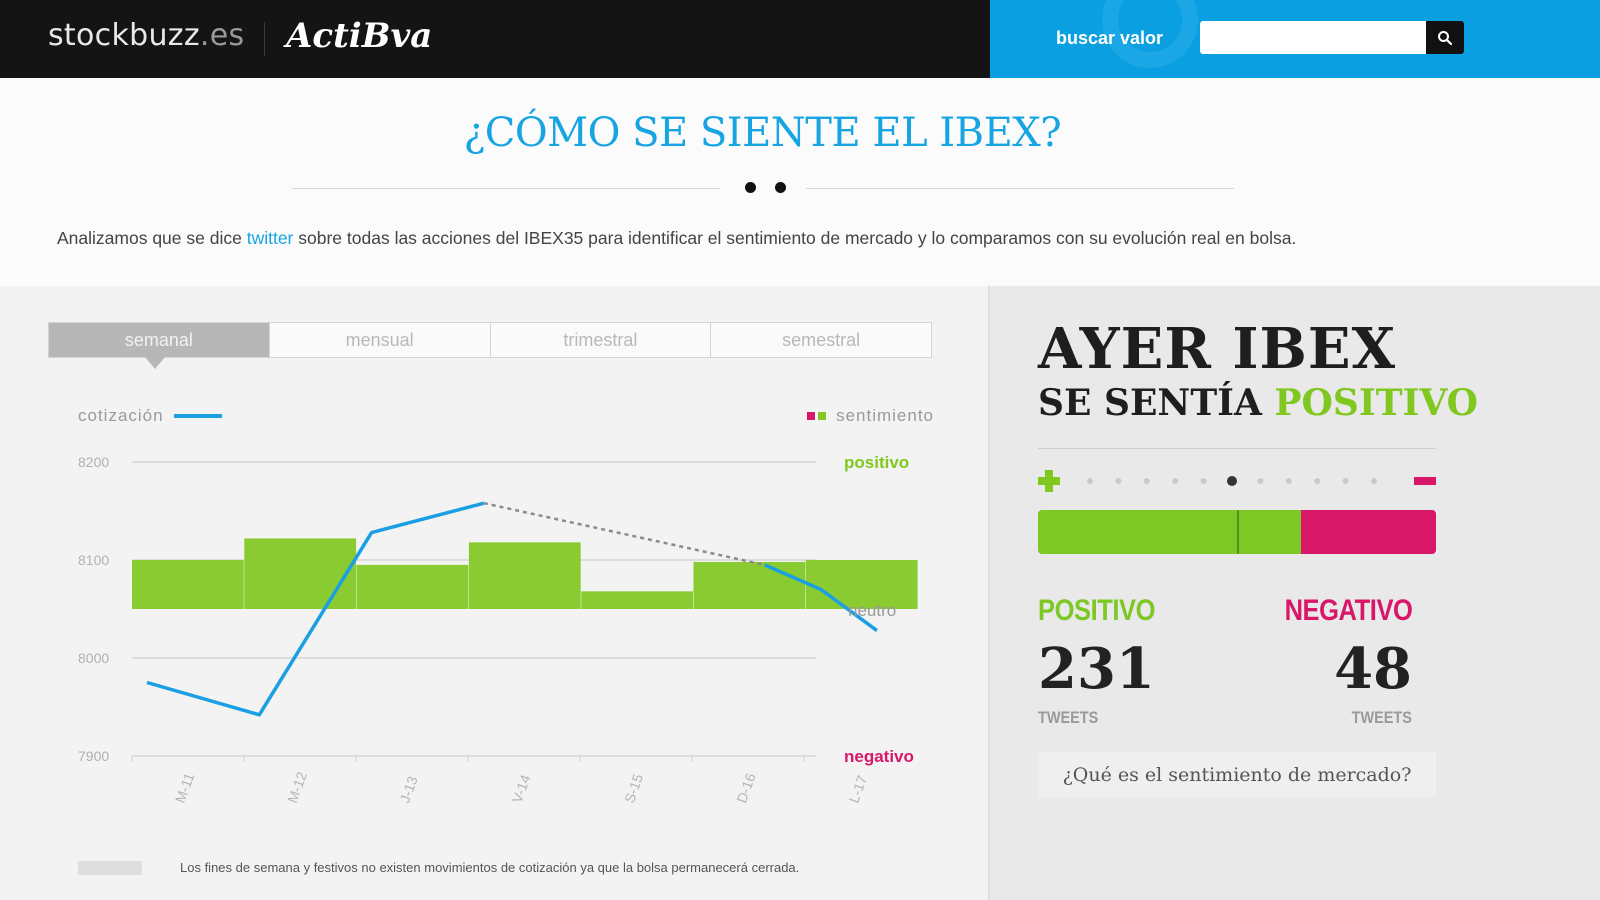  I want to click on market-sentiment-help-link: ¿Qué es el sentimiento de mercado?, so click(1237, 775).